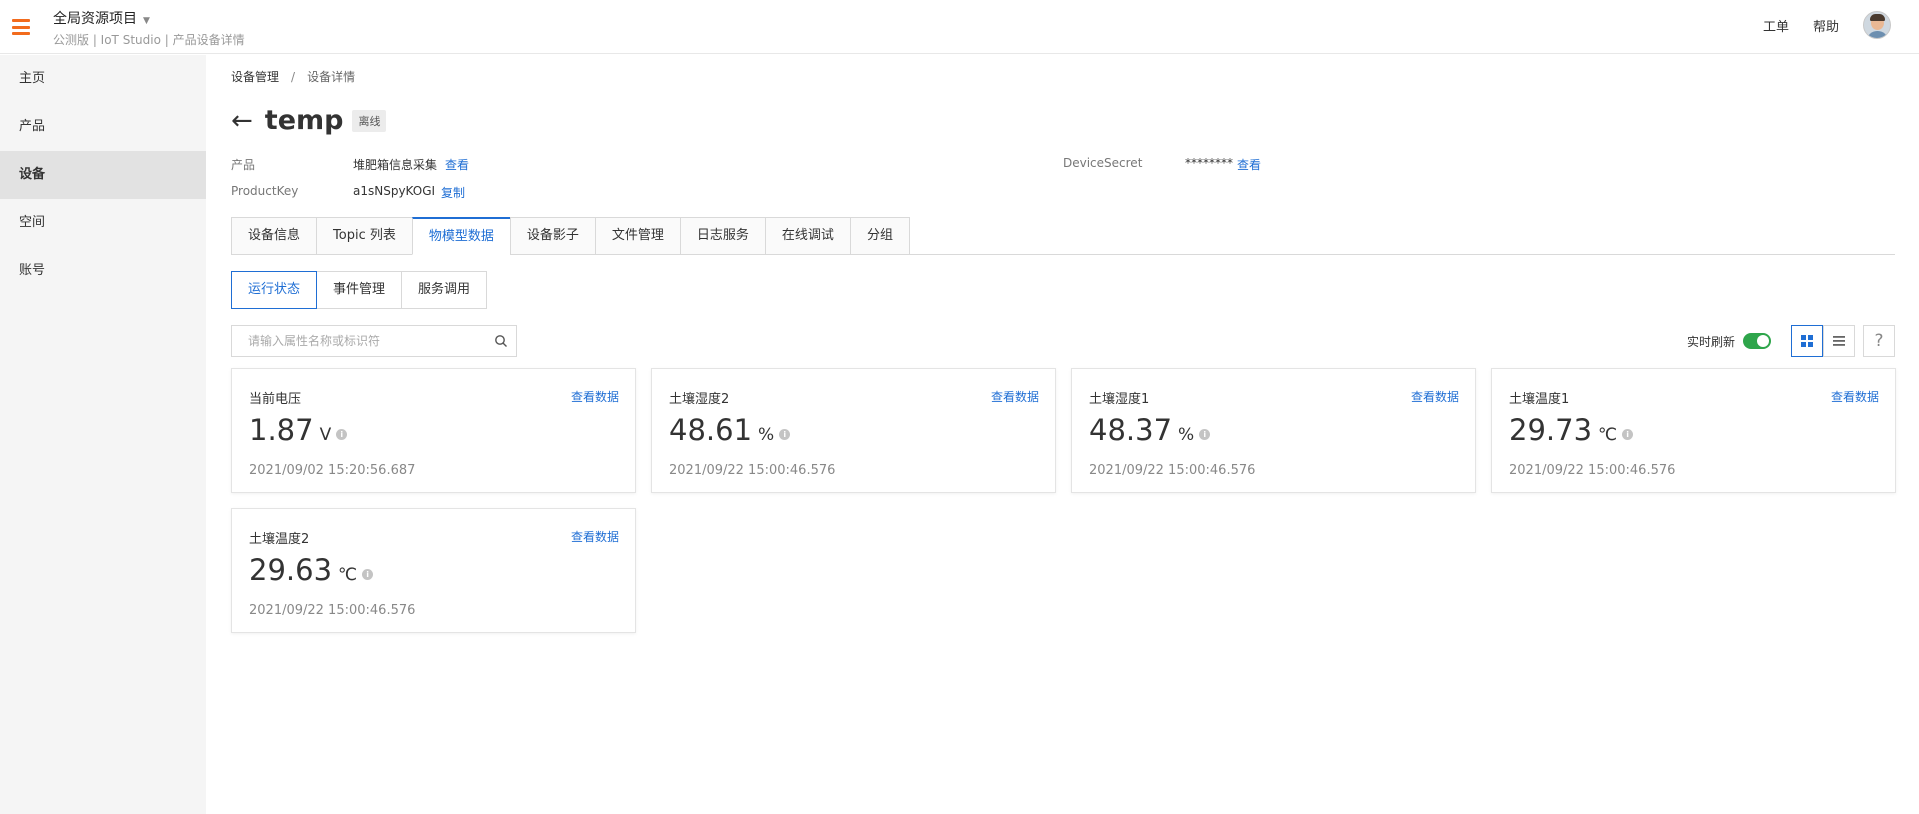 This screenshot has height=814, width=1919. I want to click on breadcrumb-parent: 设备管理, so click(255, 77).